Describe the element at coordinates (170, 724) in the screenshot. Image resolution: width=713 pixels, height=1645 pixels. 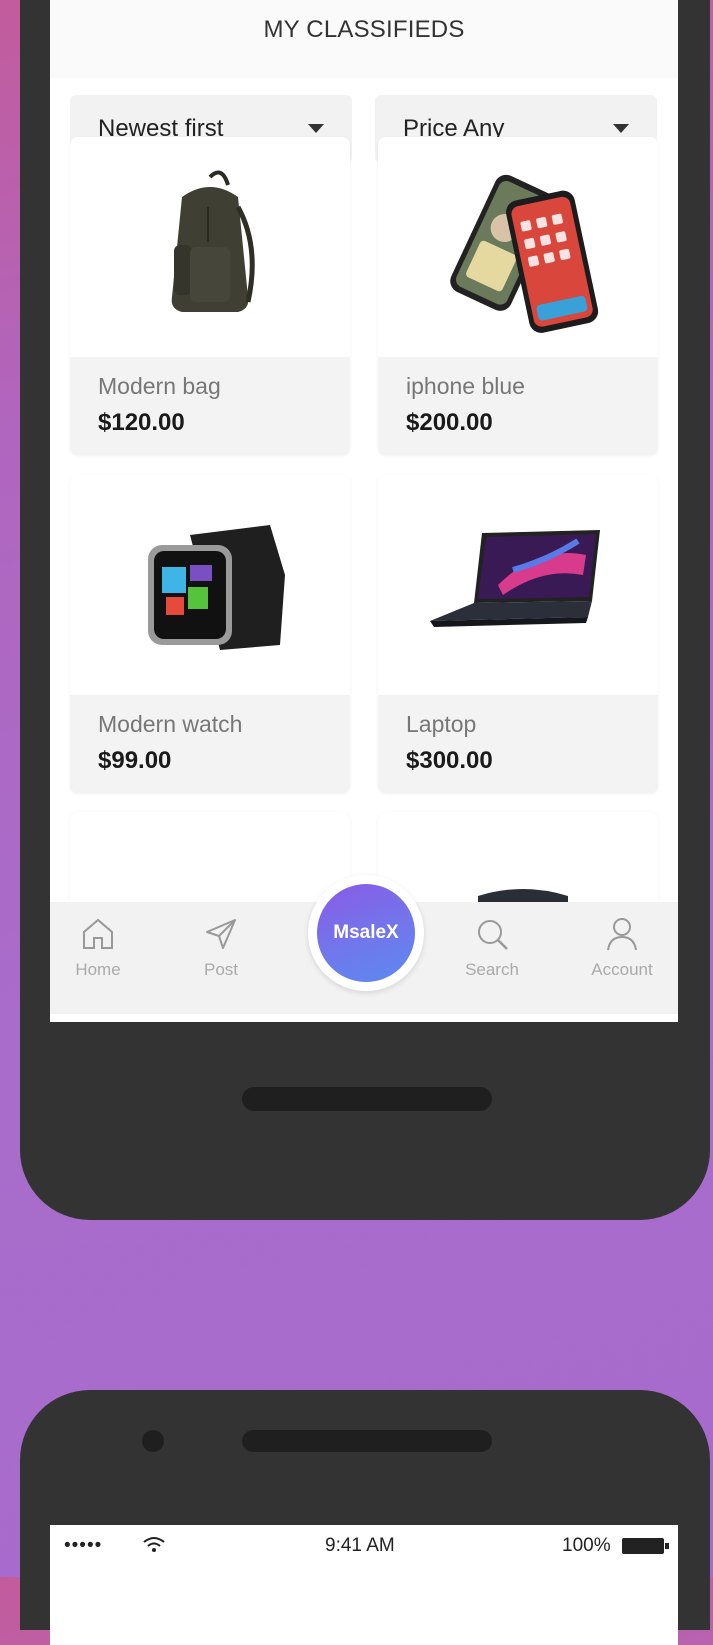
I see `listing-name: Modern watch` at that location.